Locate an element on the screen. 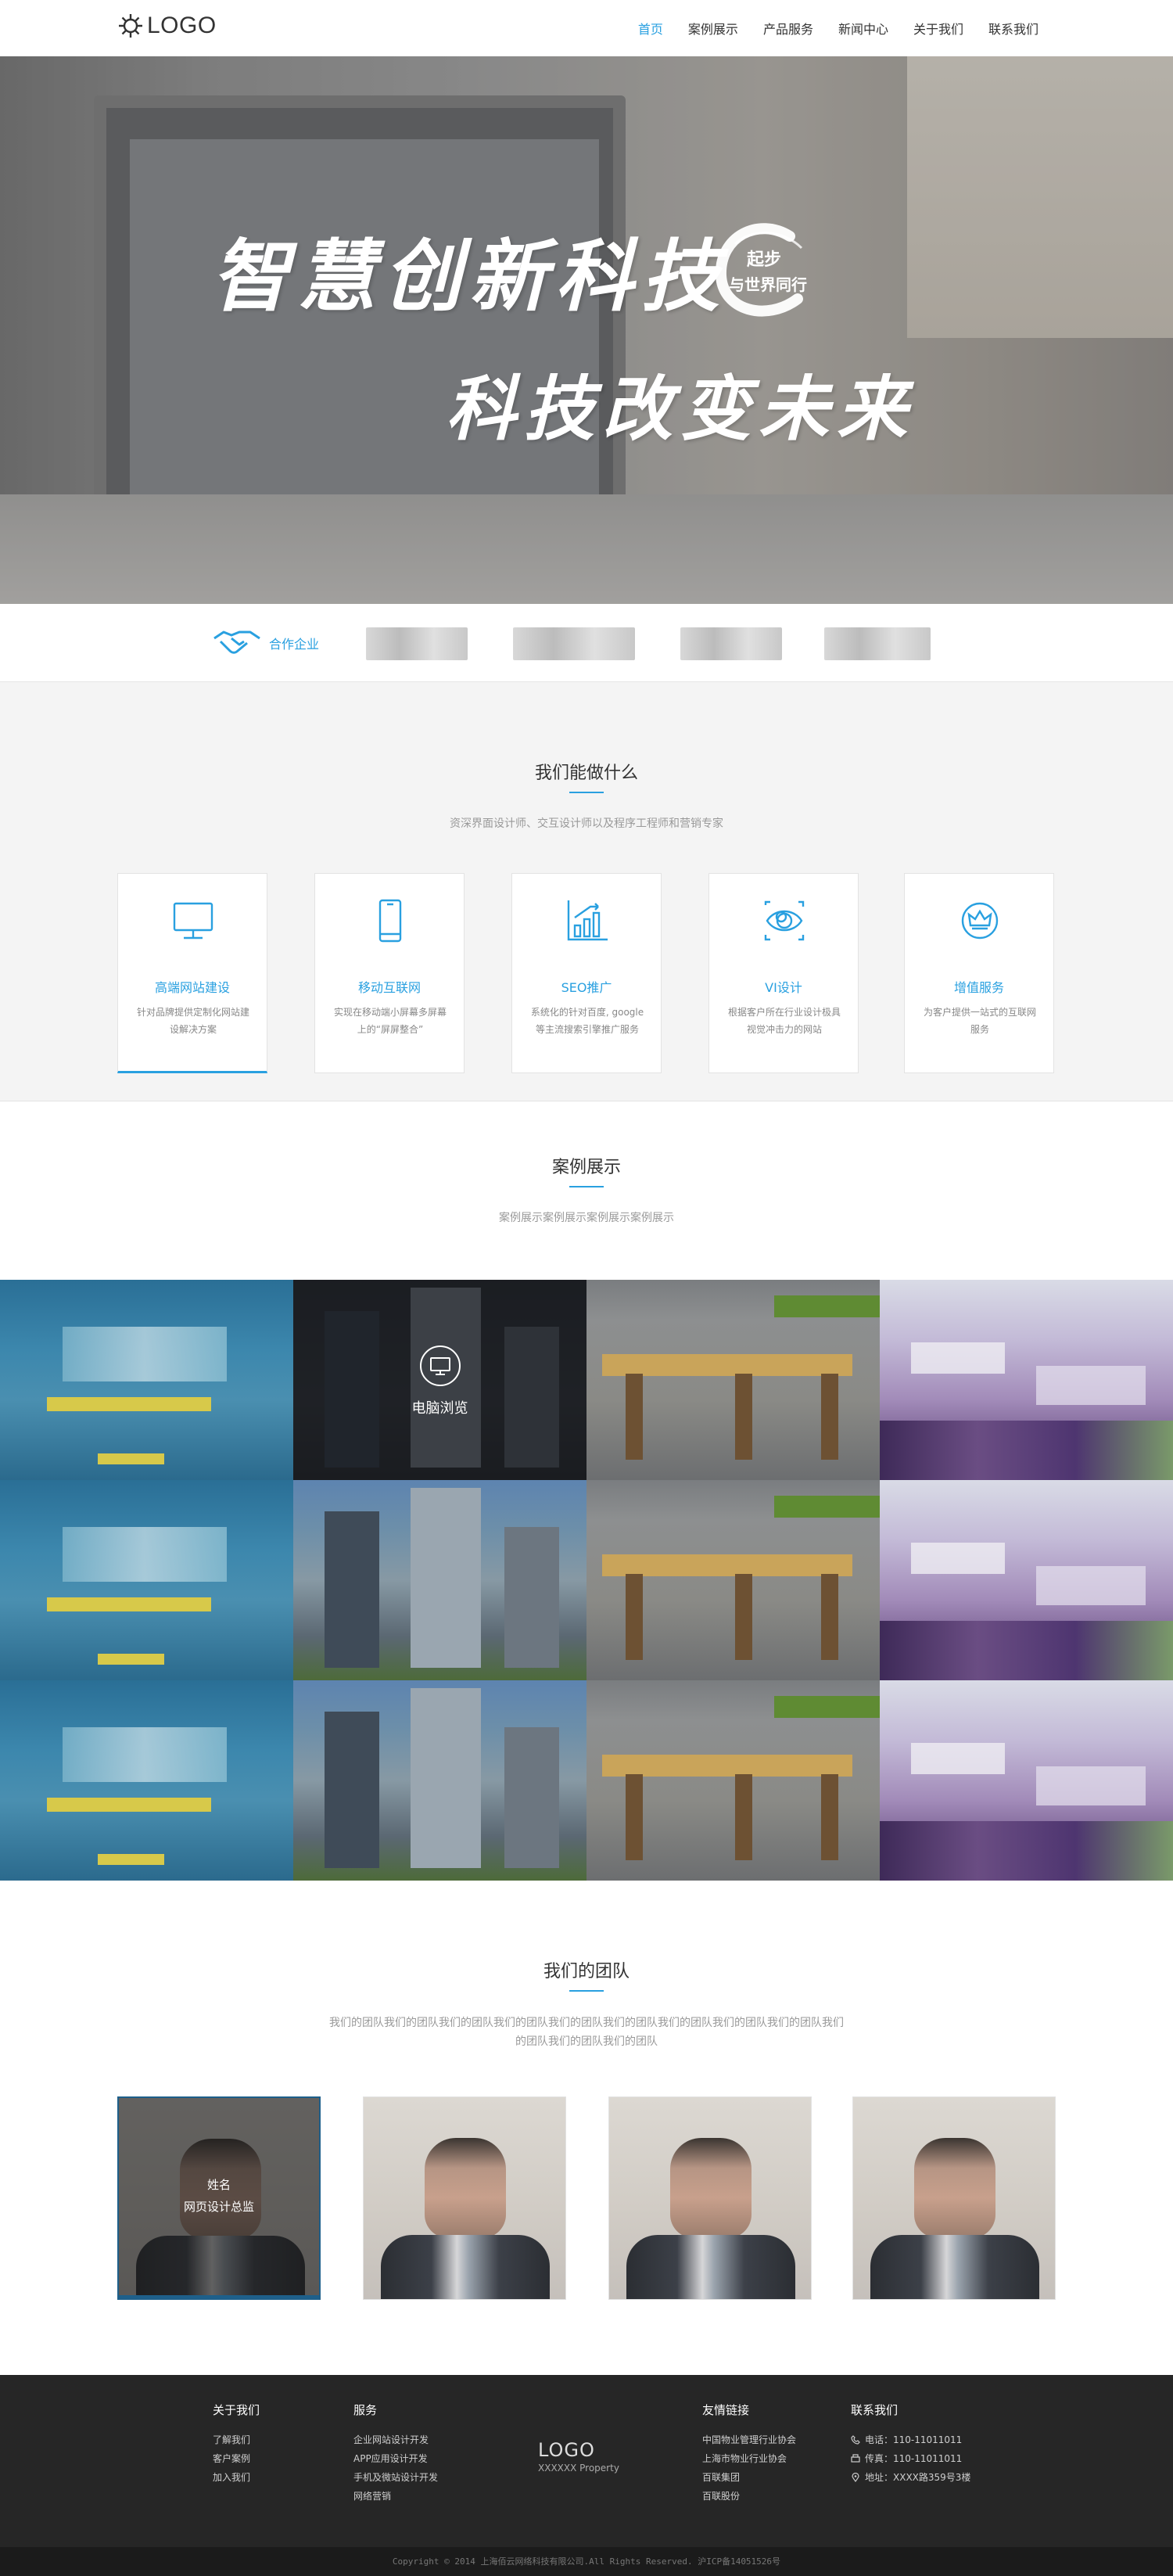 Image resolution: width=1173 pixels, height=2576 pixels. footer-link: 百联集团 is located at coordinates (749, 2477).